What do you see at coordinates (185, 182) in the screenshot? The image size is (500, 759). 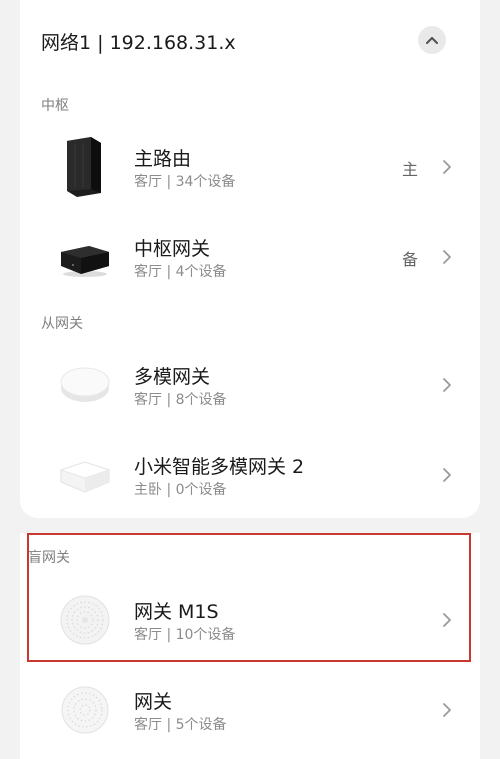 I see `device-location-count: 客厅 | 34个设备` at bounding box center [185, 182].